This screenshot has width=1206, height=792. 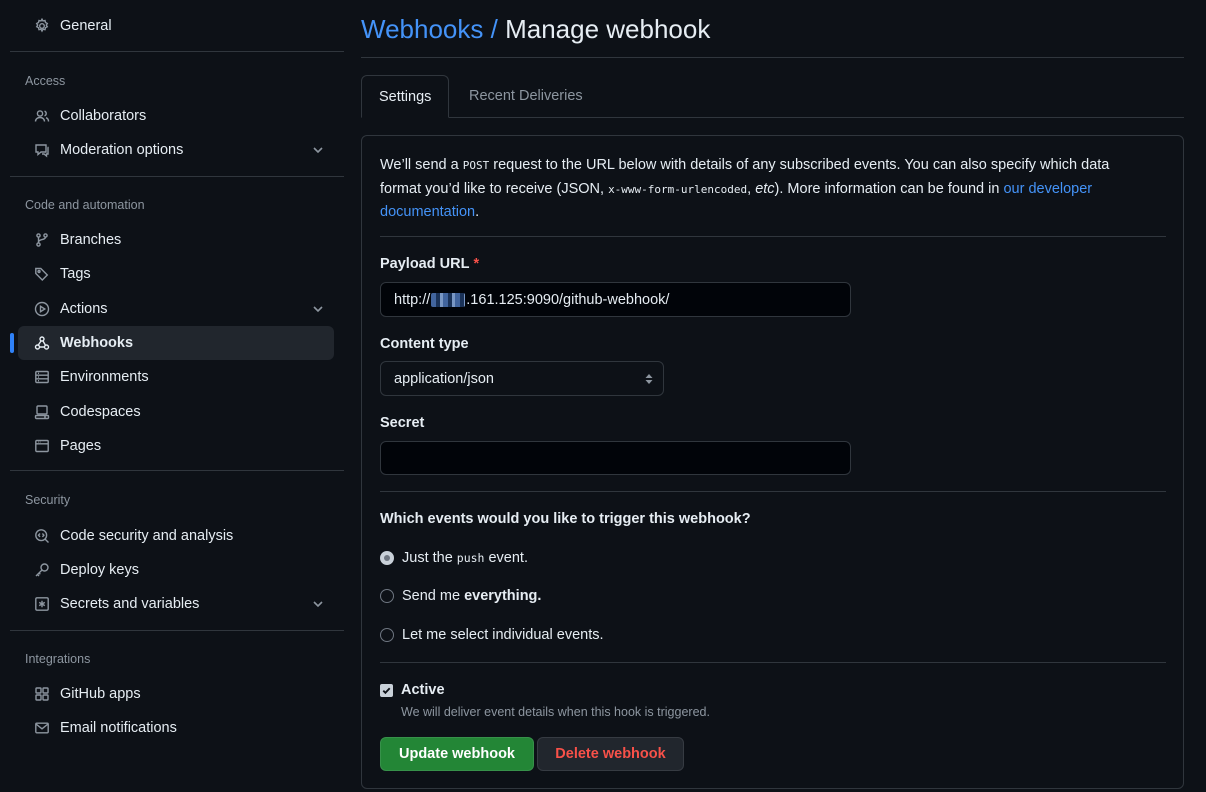 What do you see at coordinates (615, 458) in the screenshot?
I see `secret-input` at bounding box center [615, 458].